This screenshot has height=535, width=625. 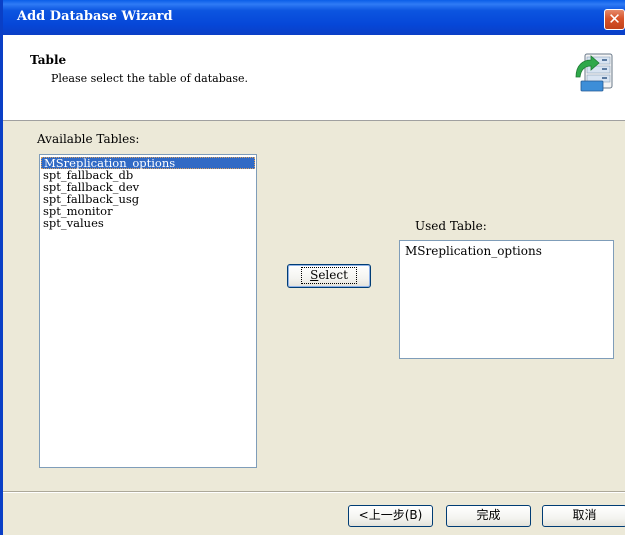 What do you see at coordinates (488, 516) in the screenshot?
I see `finish-button: 完成` at bounding box center [488, 516].